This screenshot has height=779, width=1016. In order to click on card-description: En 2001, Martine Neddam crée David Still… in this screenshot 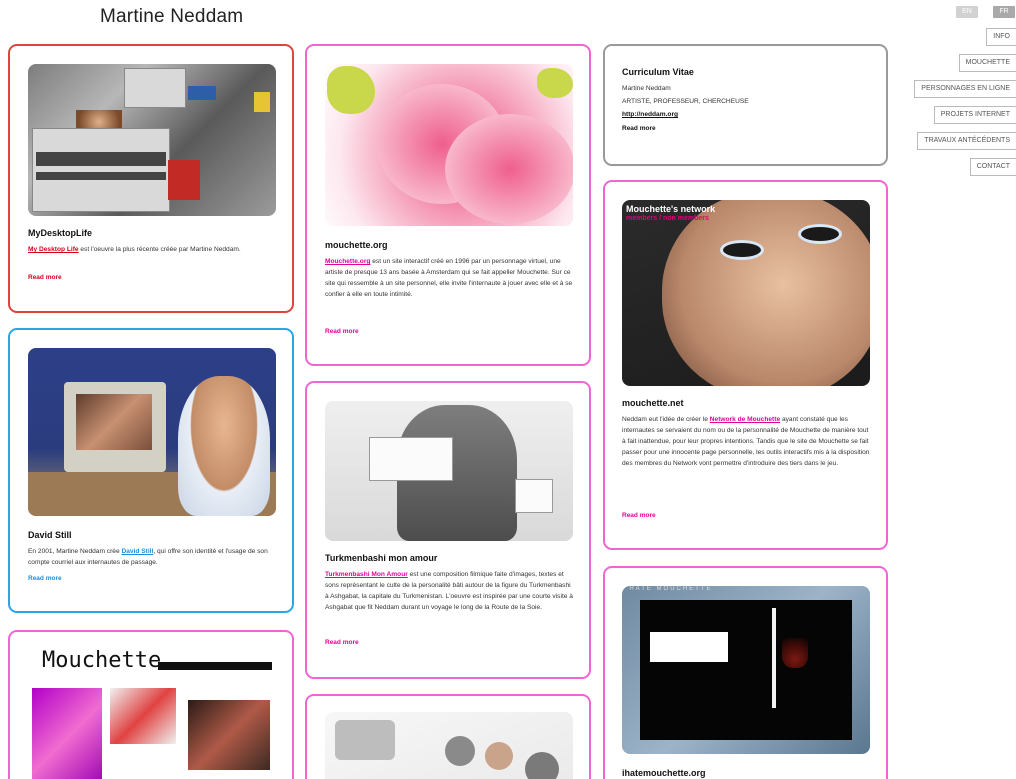, I will do `click(152, 557)`.